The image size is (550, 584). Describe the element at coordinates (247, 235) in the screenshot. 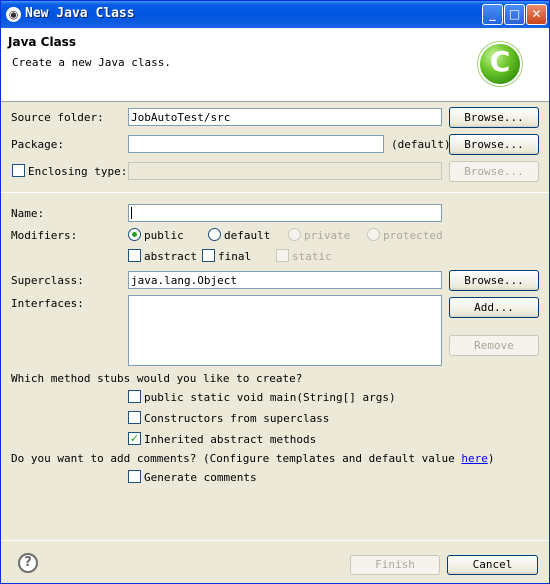

I see `default-label: default` at that location.